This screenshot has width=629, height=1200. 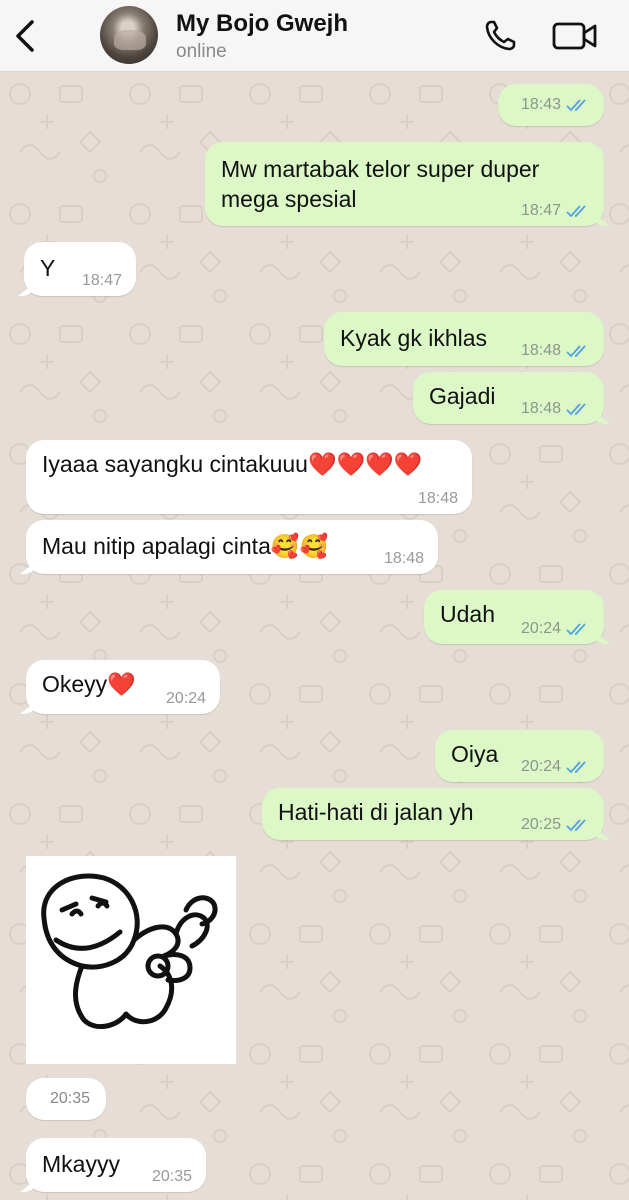 I want to click on message-text: Gajadi, so click(x=462, y=396).